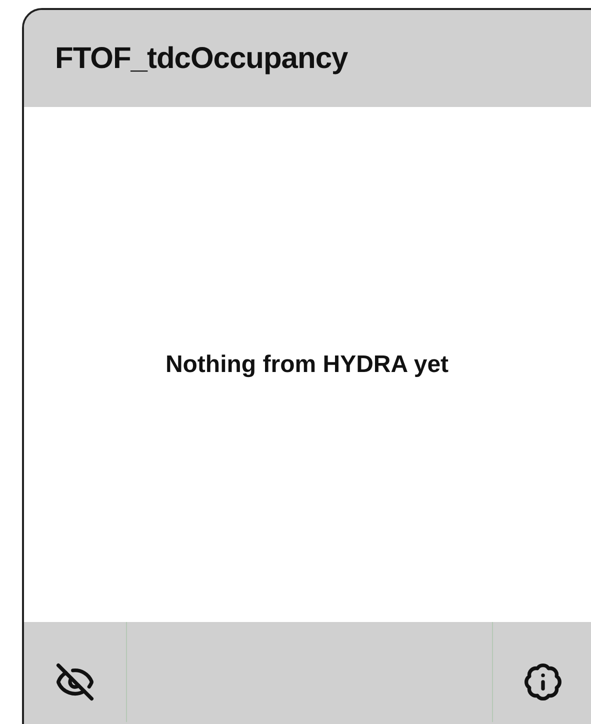 This screenshot has width=591, height=724. I want to click on info-button, so click(543, 682).